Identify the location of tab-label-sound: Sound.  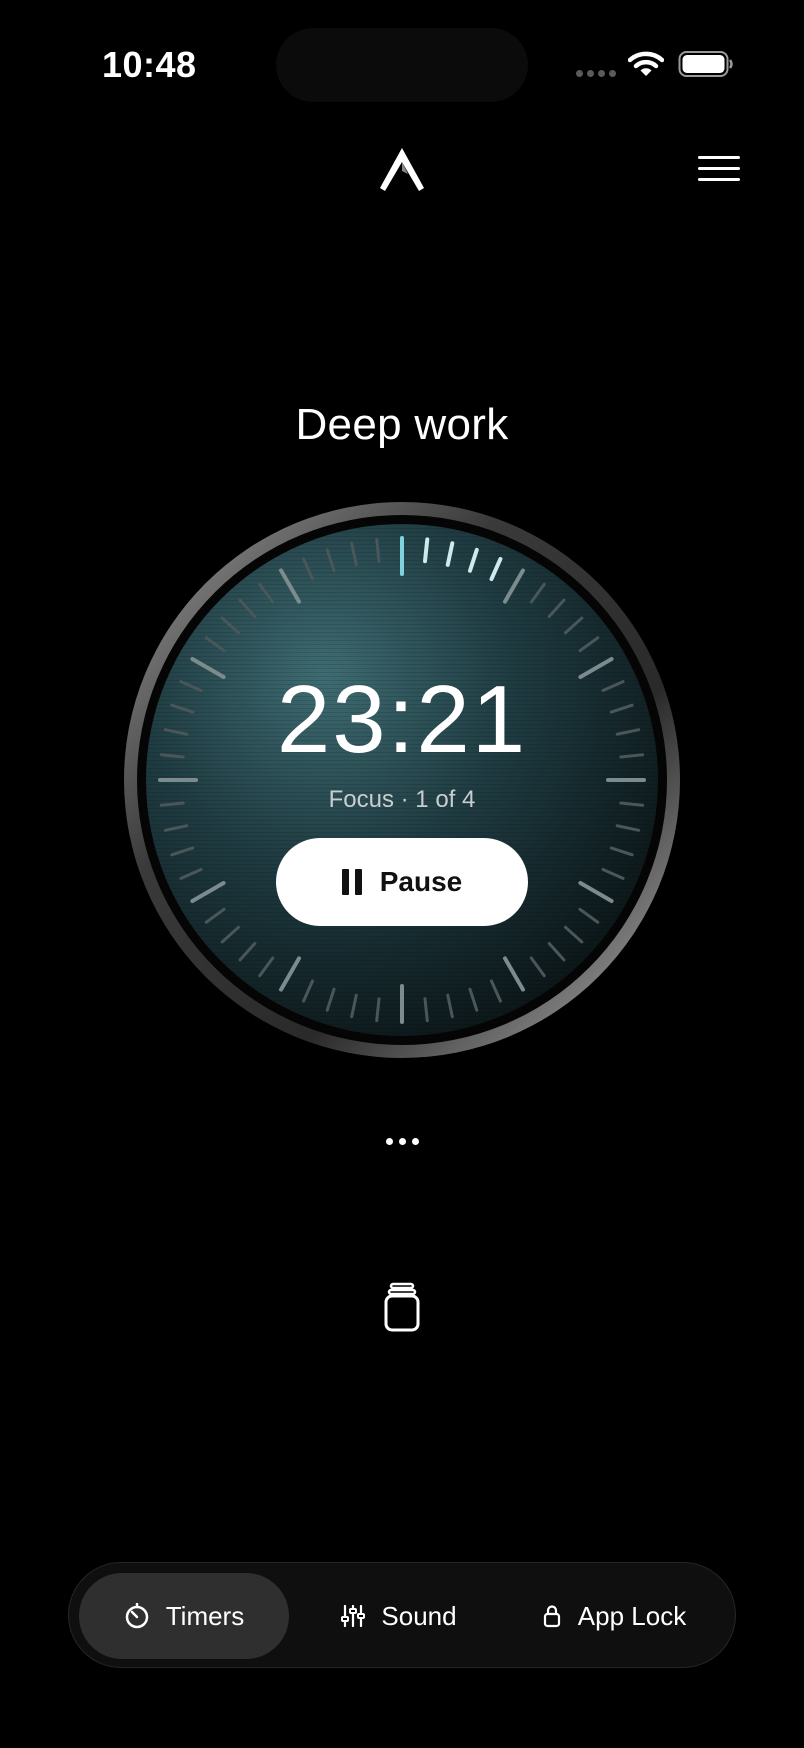
(419, 1615).